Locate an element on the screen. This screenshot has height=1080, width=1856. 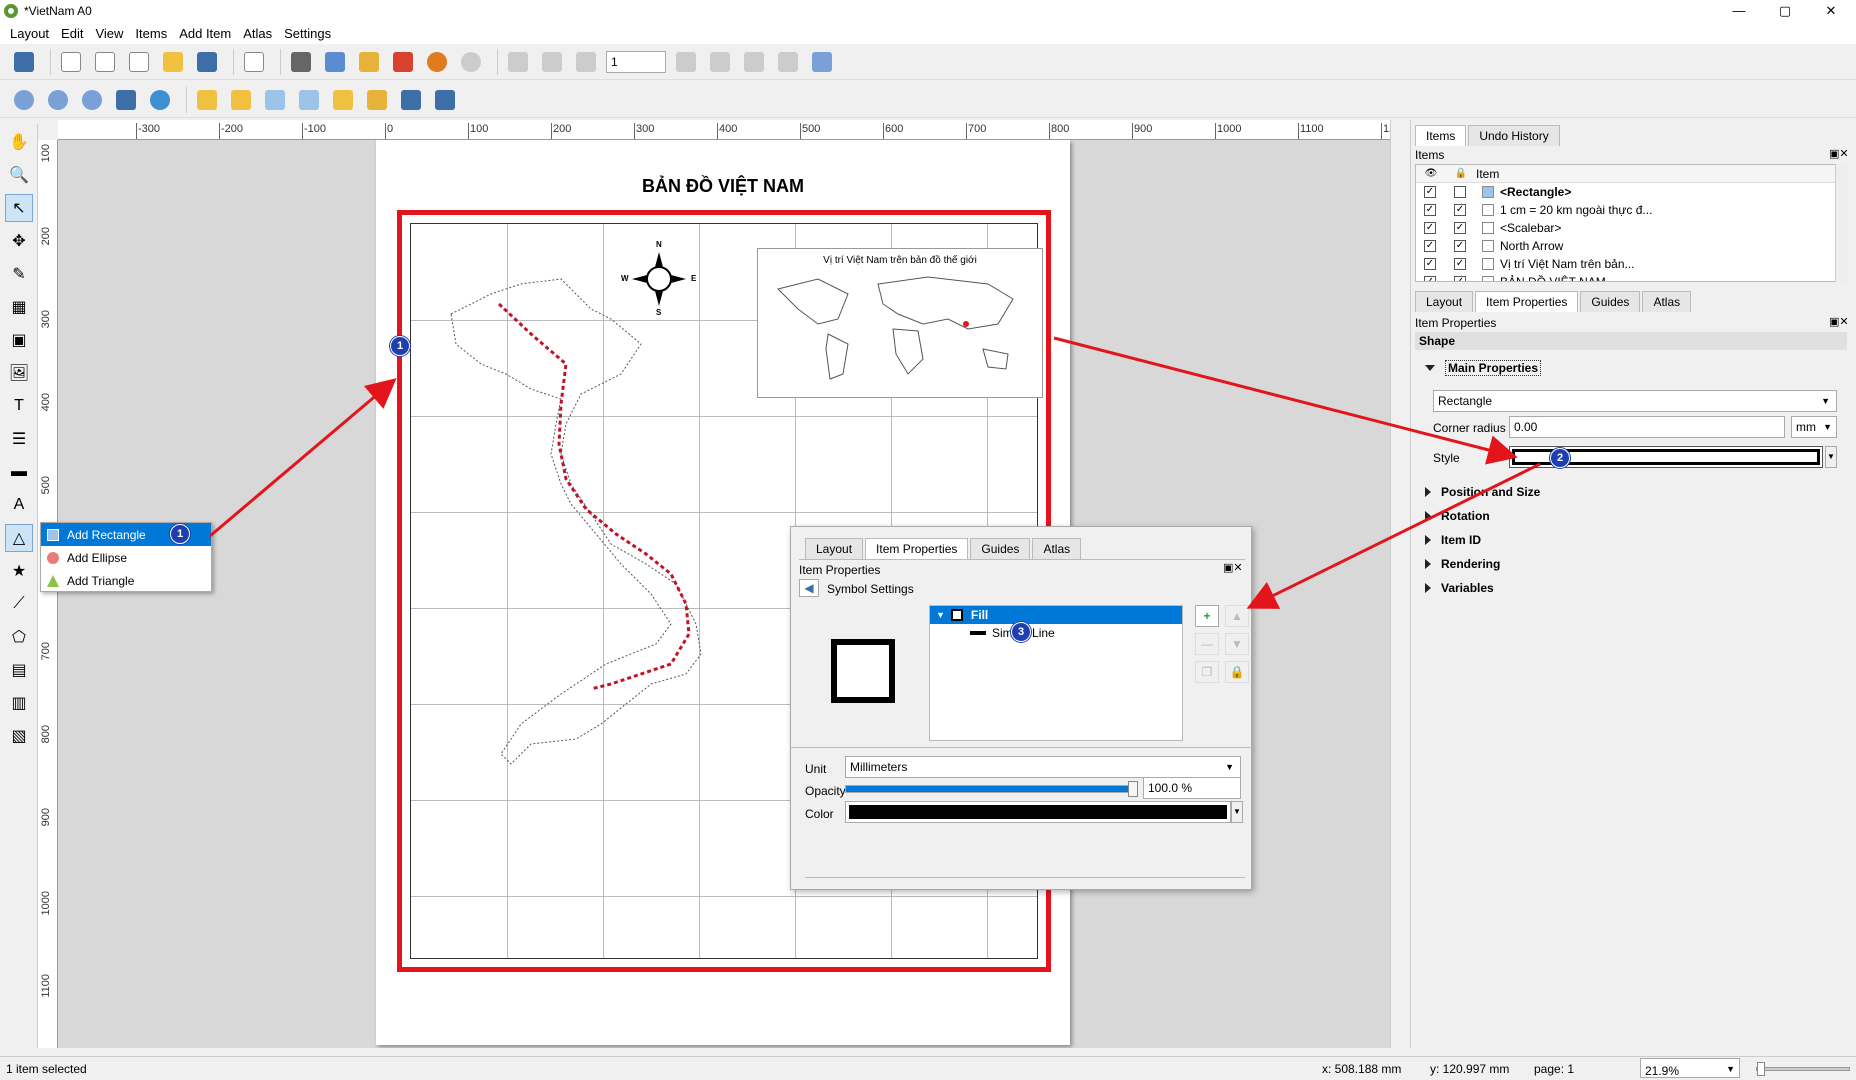
menu-settings: Settings is located at coordinates (307, 33).